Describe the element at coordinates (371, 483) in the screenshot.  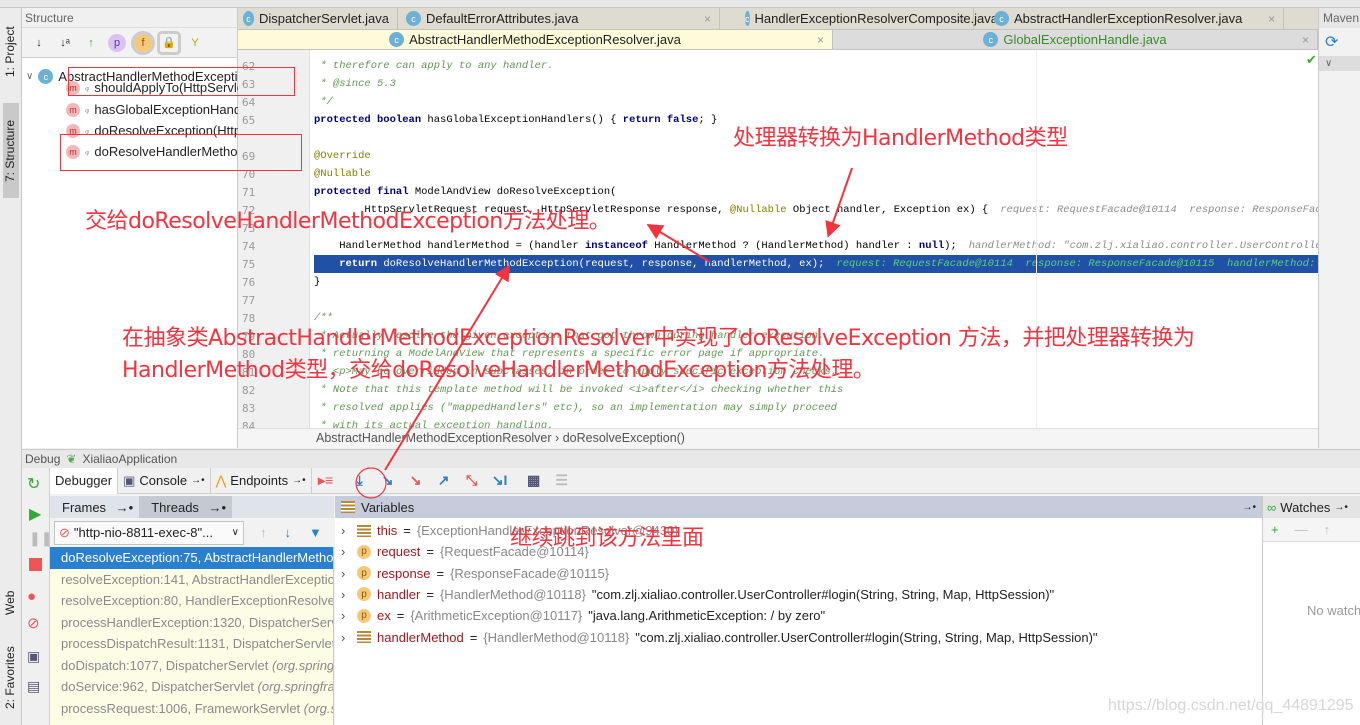
I see `step-into-circle` at that location.